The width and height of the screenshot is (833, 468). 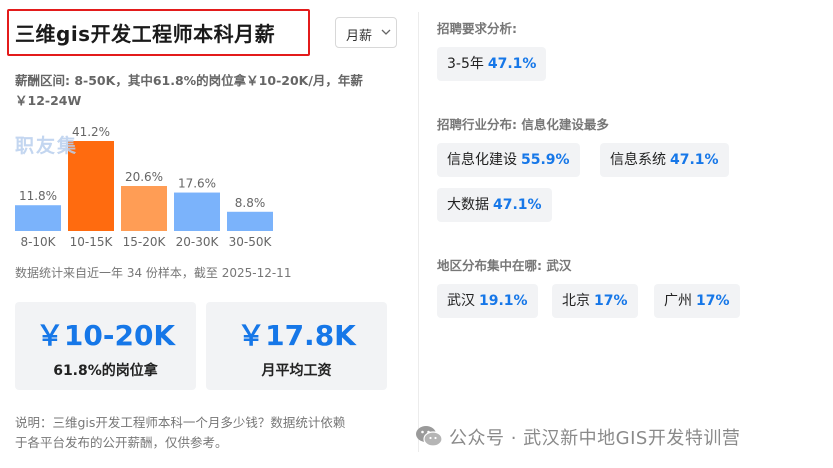 What do you see at coordinates (359, 36) in the screenshot?
I see `period-select-label: 月薪` at bounding box center [359, 36].